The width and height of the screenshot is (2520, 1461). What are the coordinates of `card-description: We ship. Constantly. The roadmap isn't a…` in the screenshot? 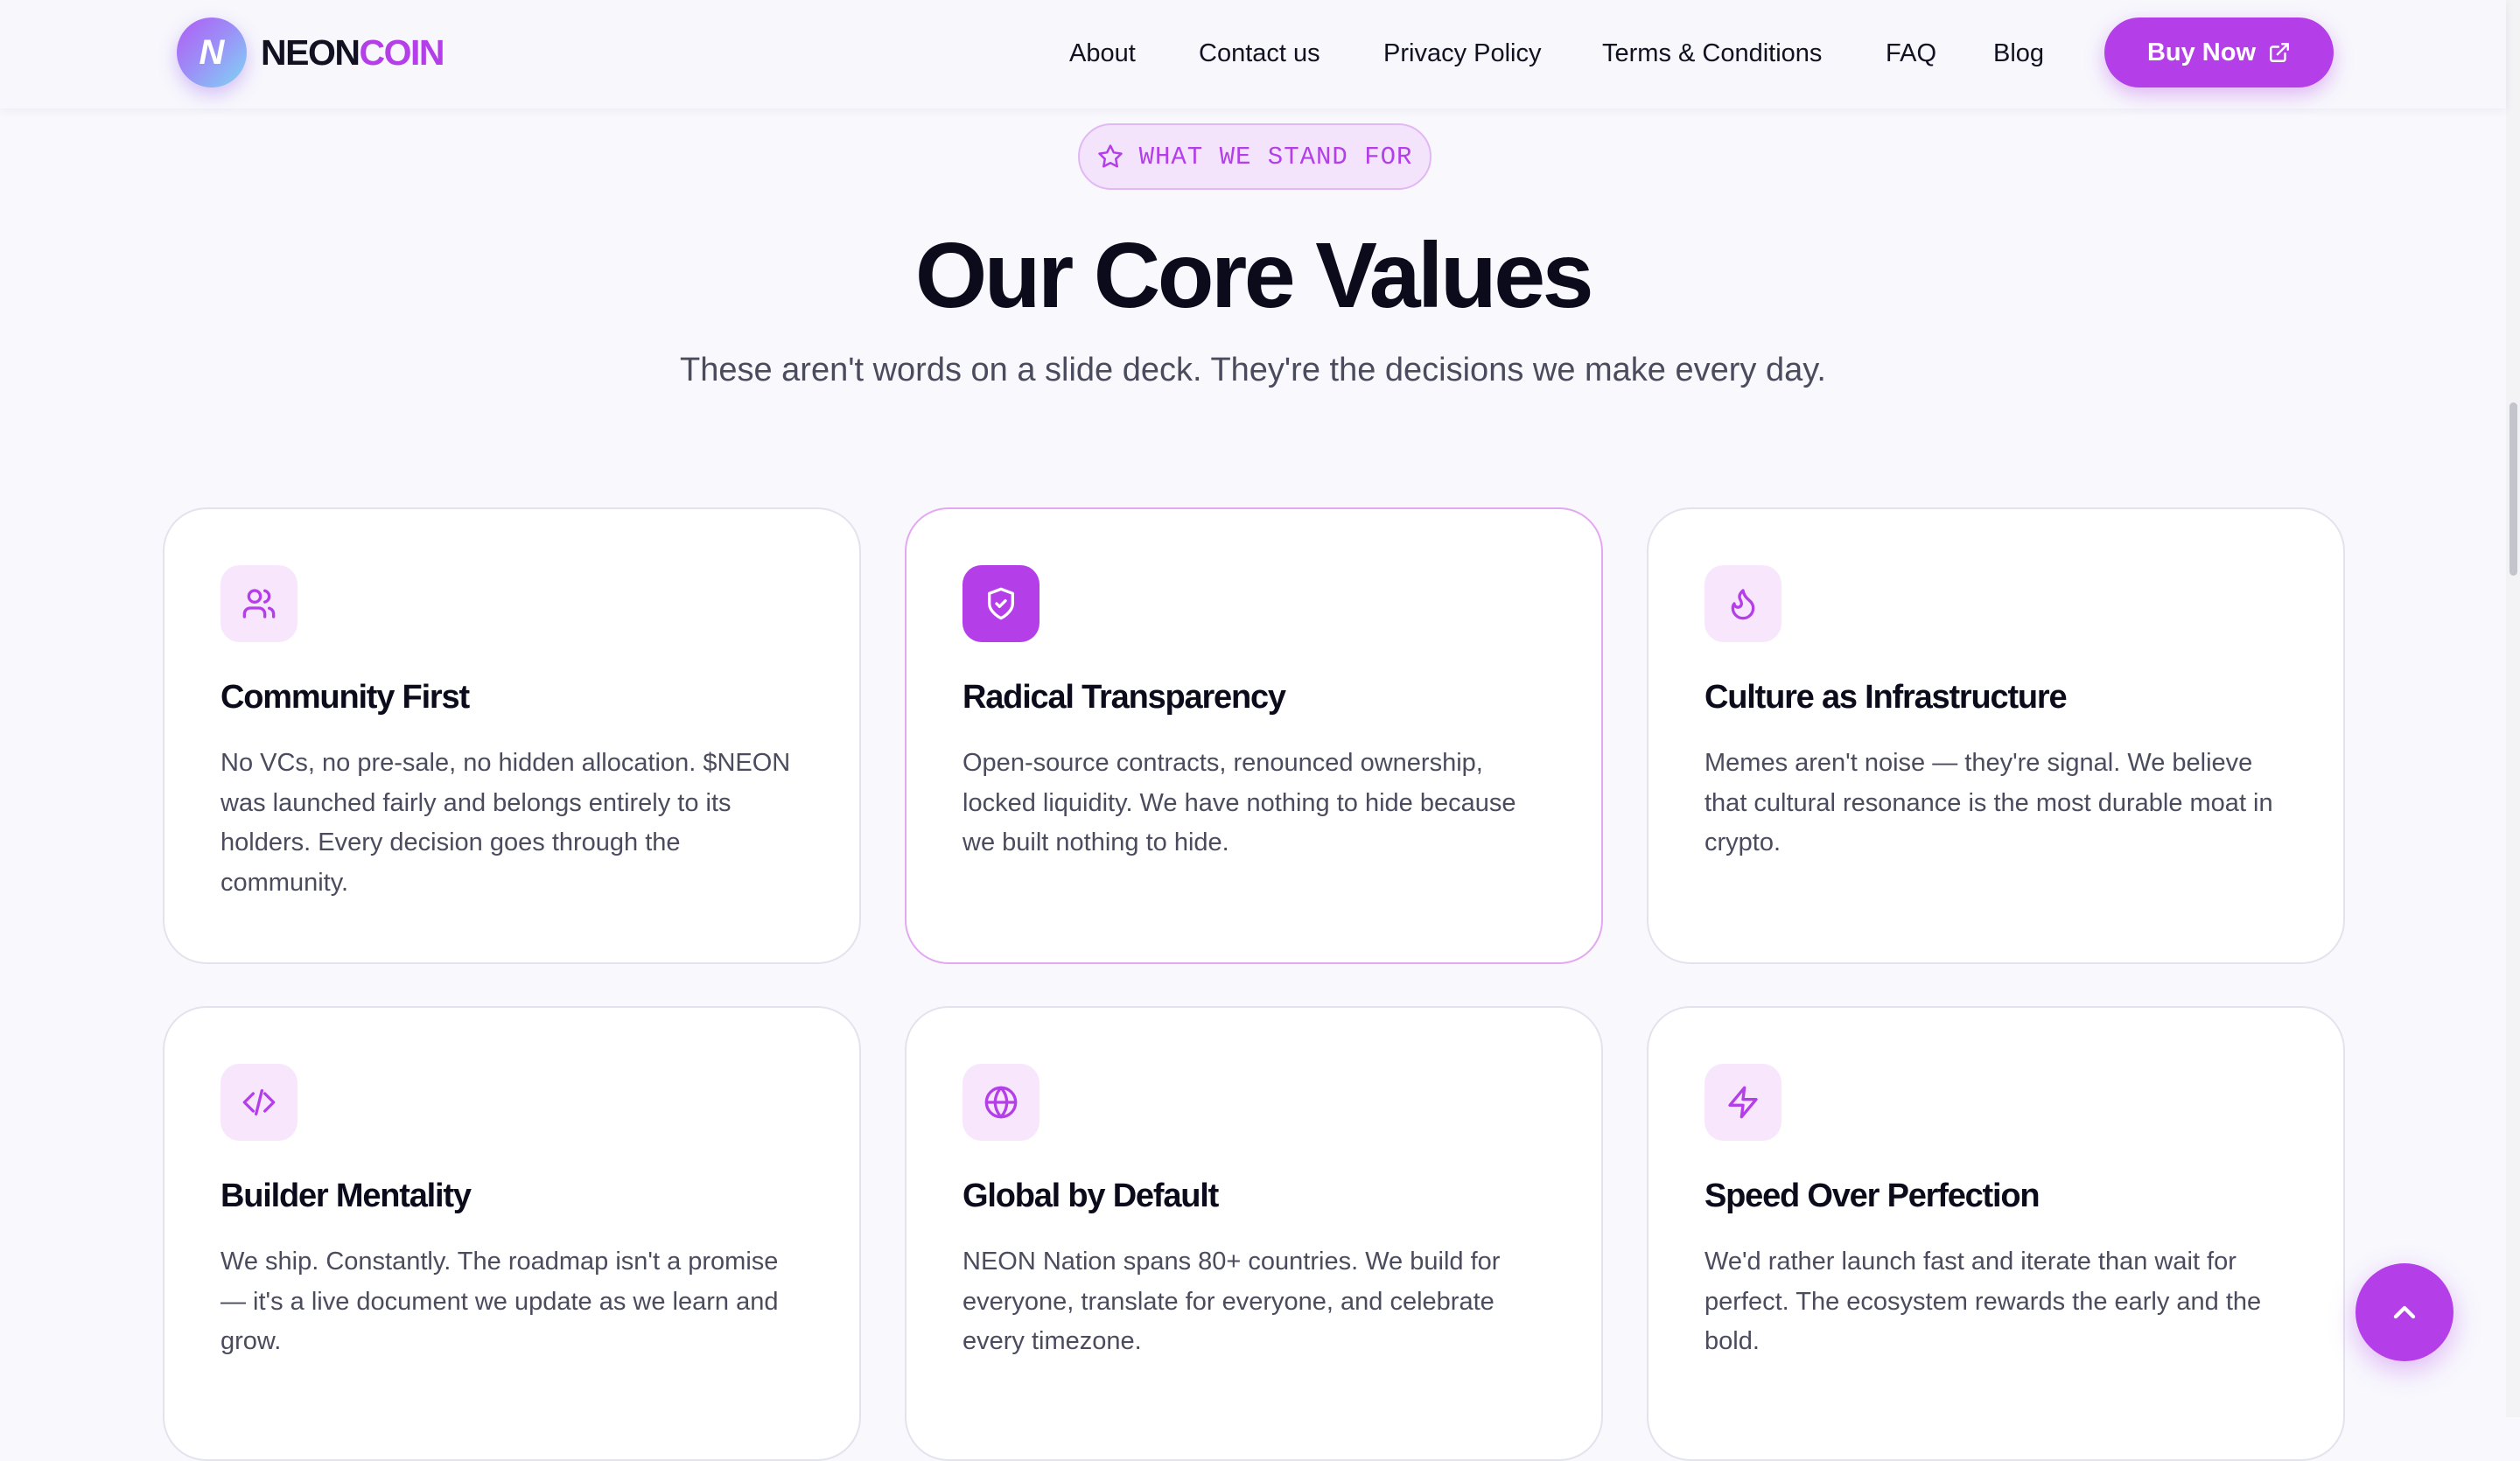 It's located at (499, 1301).